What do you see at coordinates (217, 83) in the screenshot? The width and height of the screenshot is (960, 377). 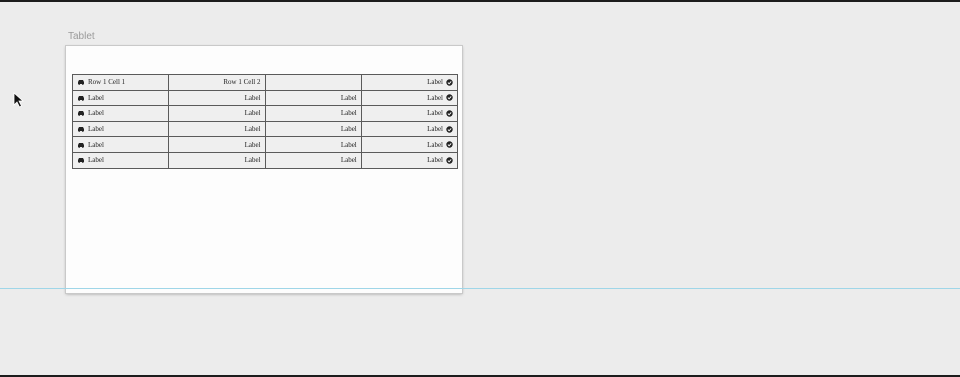 I see `table-cell: Row 1 Cell 2` at bounding box center [217, 83].